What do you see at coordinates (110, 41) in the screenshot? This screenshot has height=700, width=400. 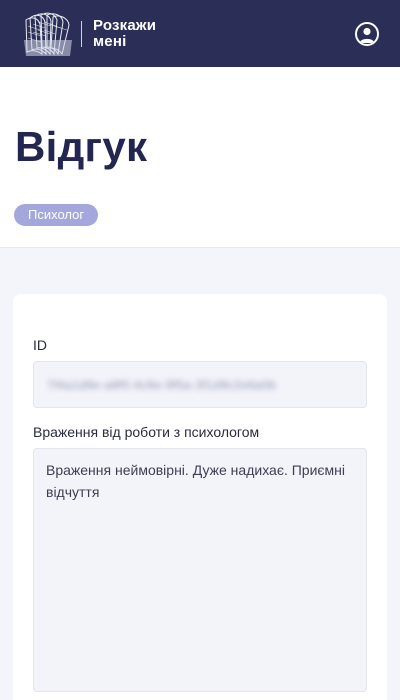 I see `brand-name-line2: мені` at bounding box center [110, 41].